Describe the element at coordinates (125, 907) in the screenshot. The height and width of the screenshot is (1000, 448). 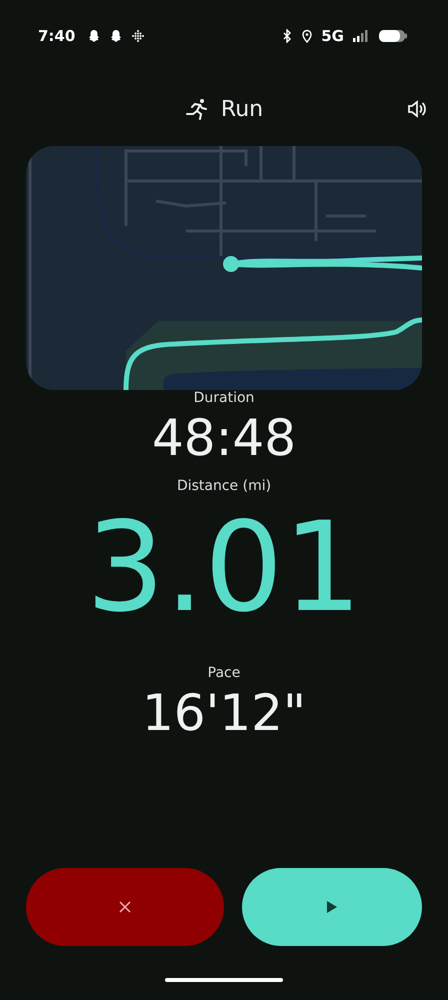
I see `close-icon` at that location.